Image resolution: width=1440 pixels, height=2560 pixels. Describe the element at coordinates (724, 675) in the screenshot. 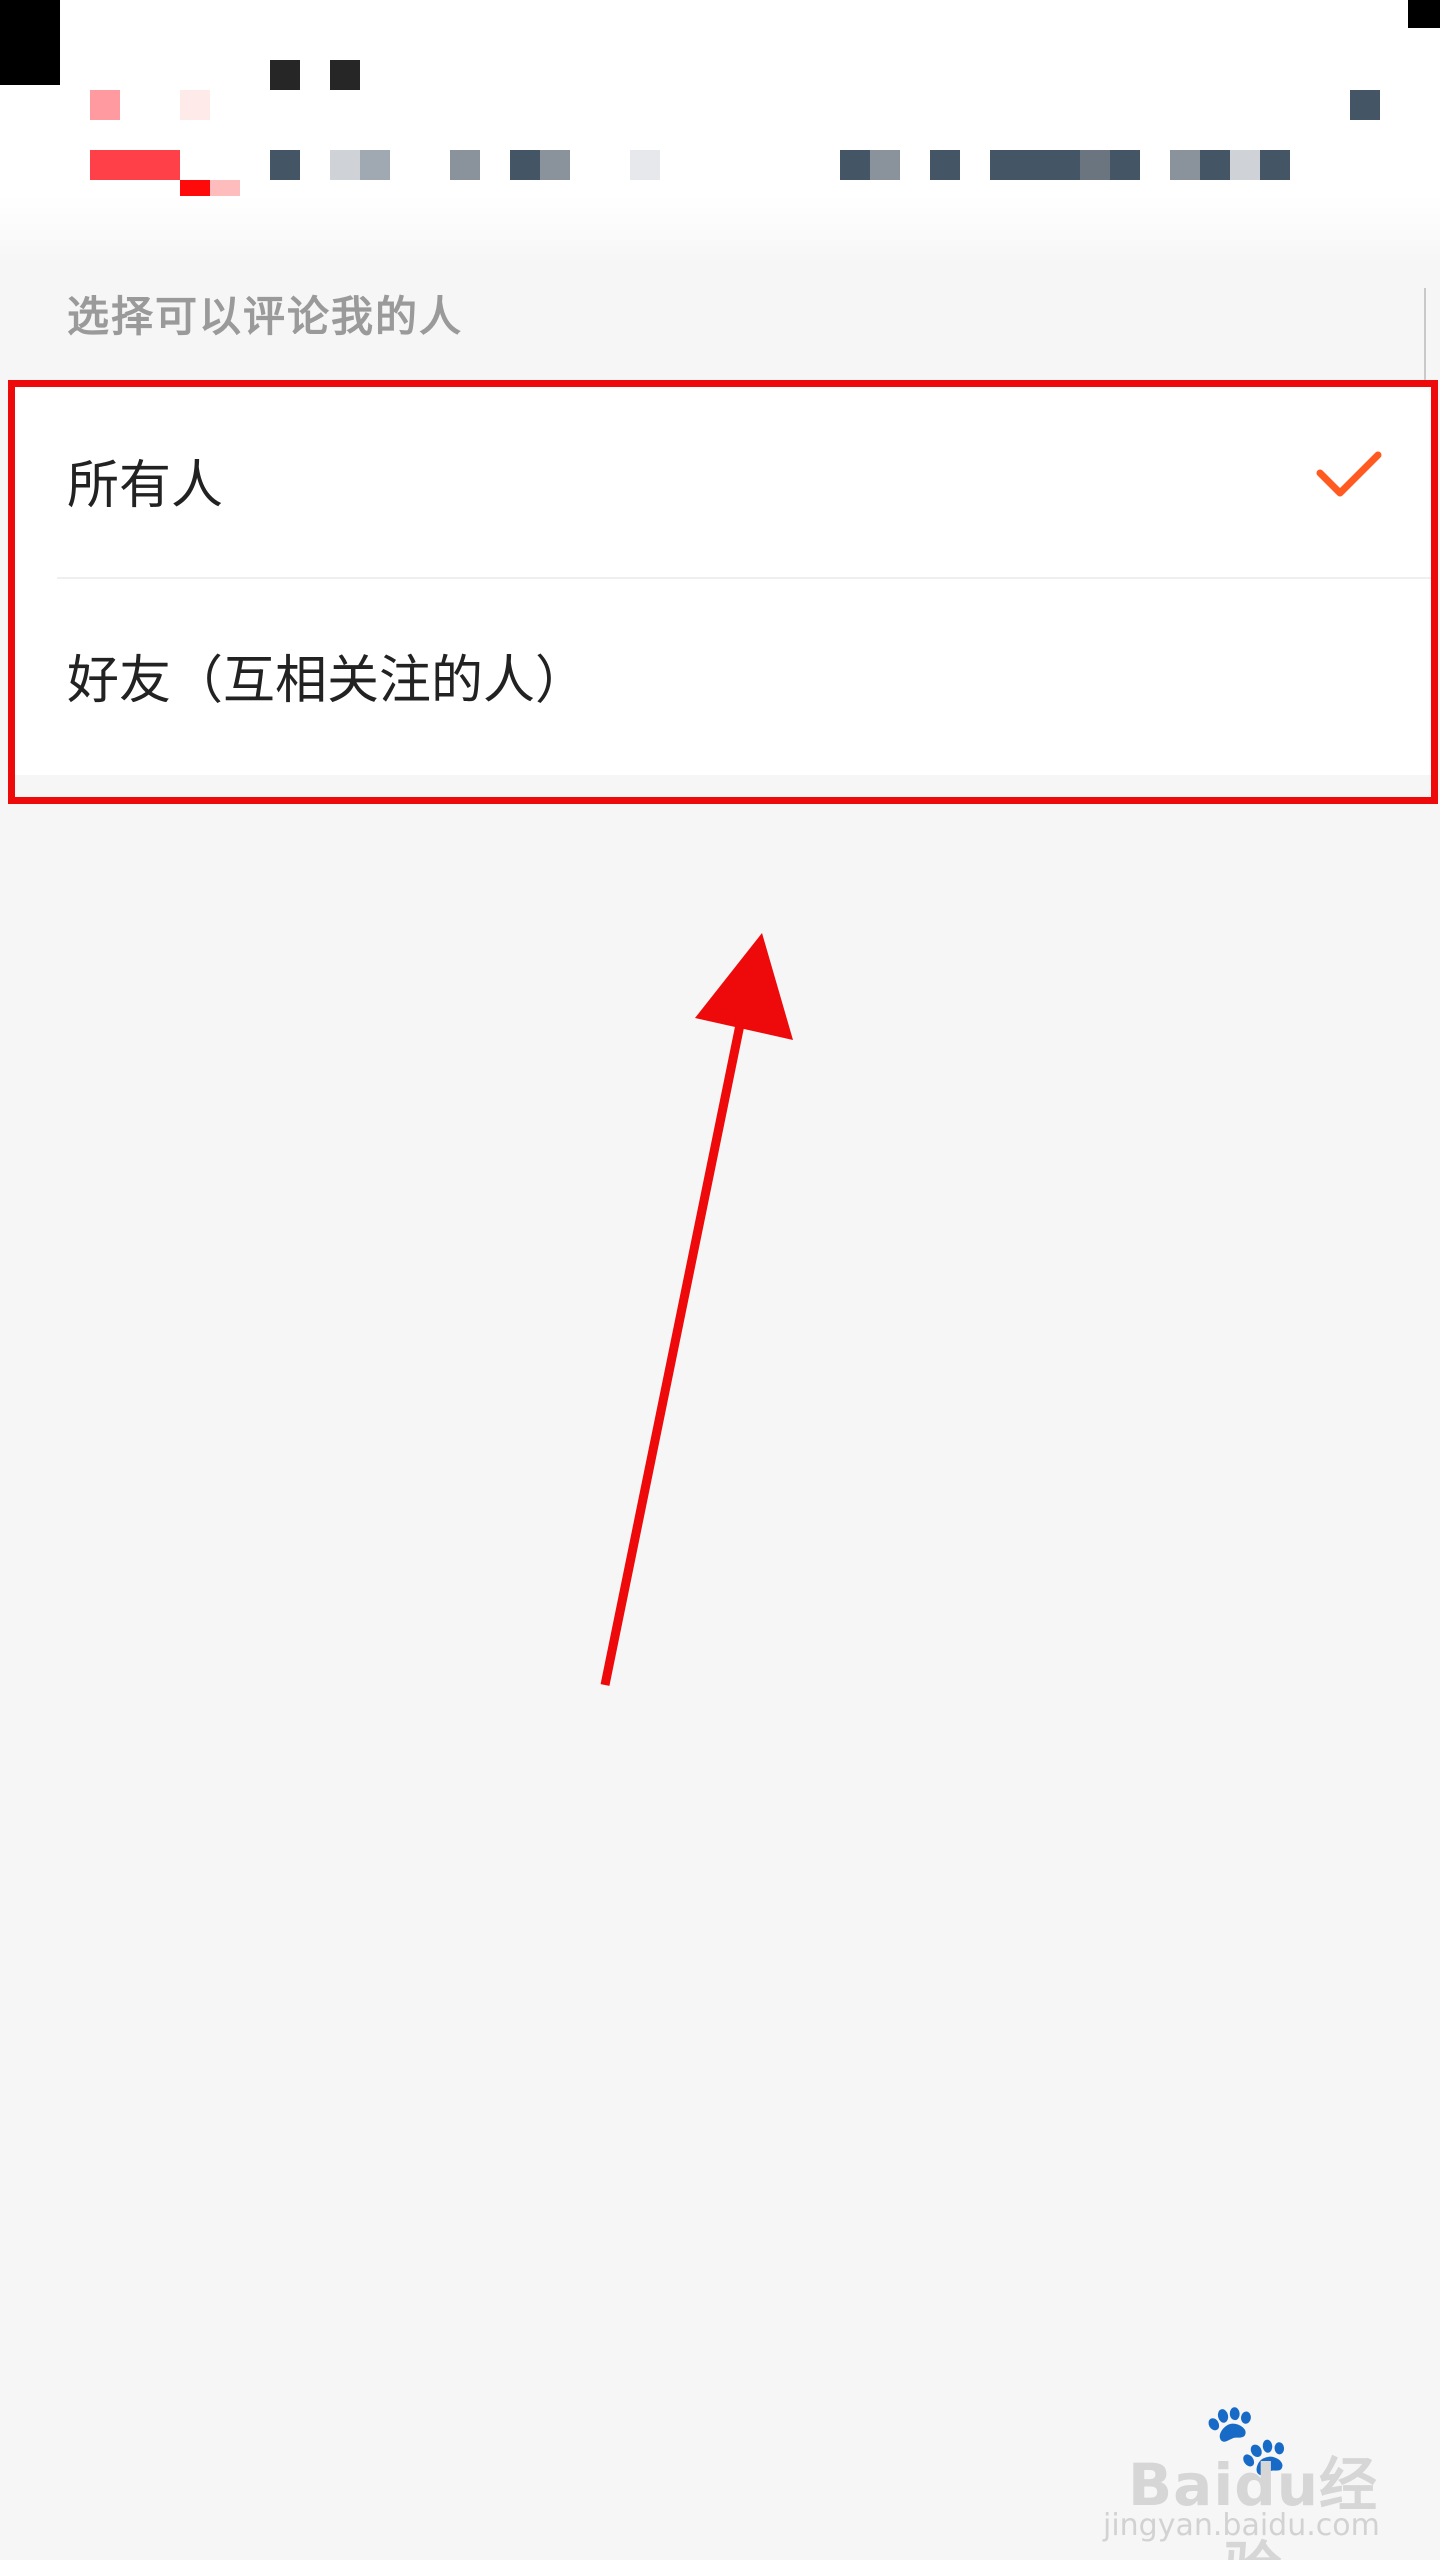

I see `option-friends: 好友（互相关注的人）` at that location.